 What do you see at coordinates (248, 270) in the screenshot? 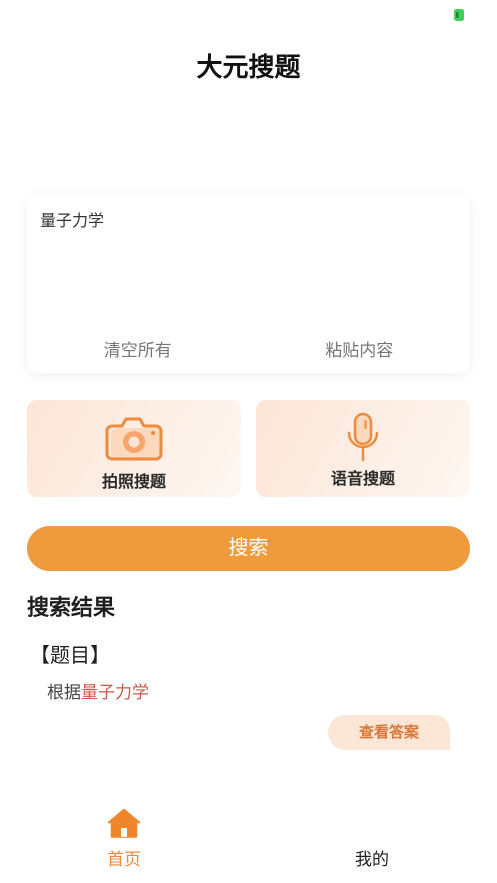
I see `search-input: 量子力学` at bounding box center [248, 270].